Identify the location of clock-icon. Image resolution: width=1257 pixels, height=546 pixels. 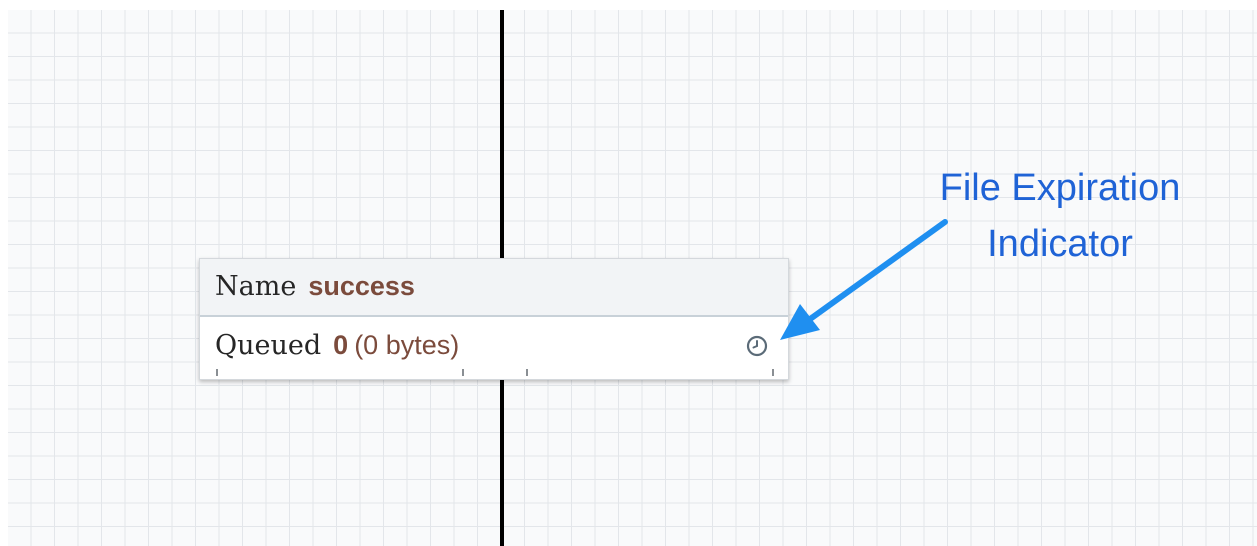
(757, 346).